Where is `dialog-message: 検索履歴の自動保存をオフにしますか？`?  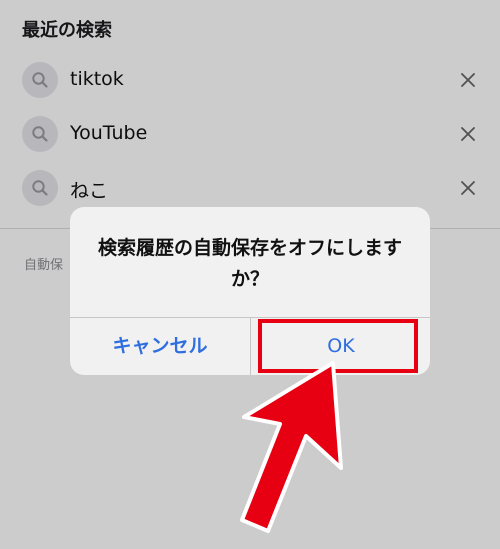
dialog-message: 検索履歴の自動保存をオフにしますか？ is located at coordinates (249, 263).